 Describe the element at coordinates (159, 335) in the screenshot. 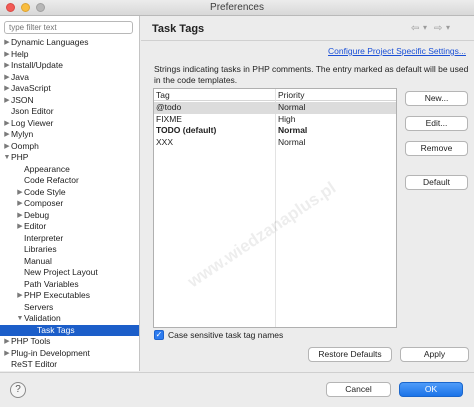

I see `case-sensitive-checkbox: ✓` at that location.